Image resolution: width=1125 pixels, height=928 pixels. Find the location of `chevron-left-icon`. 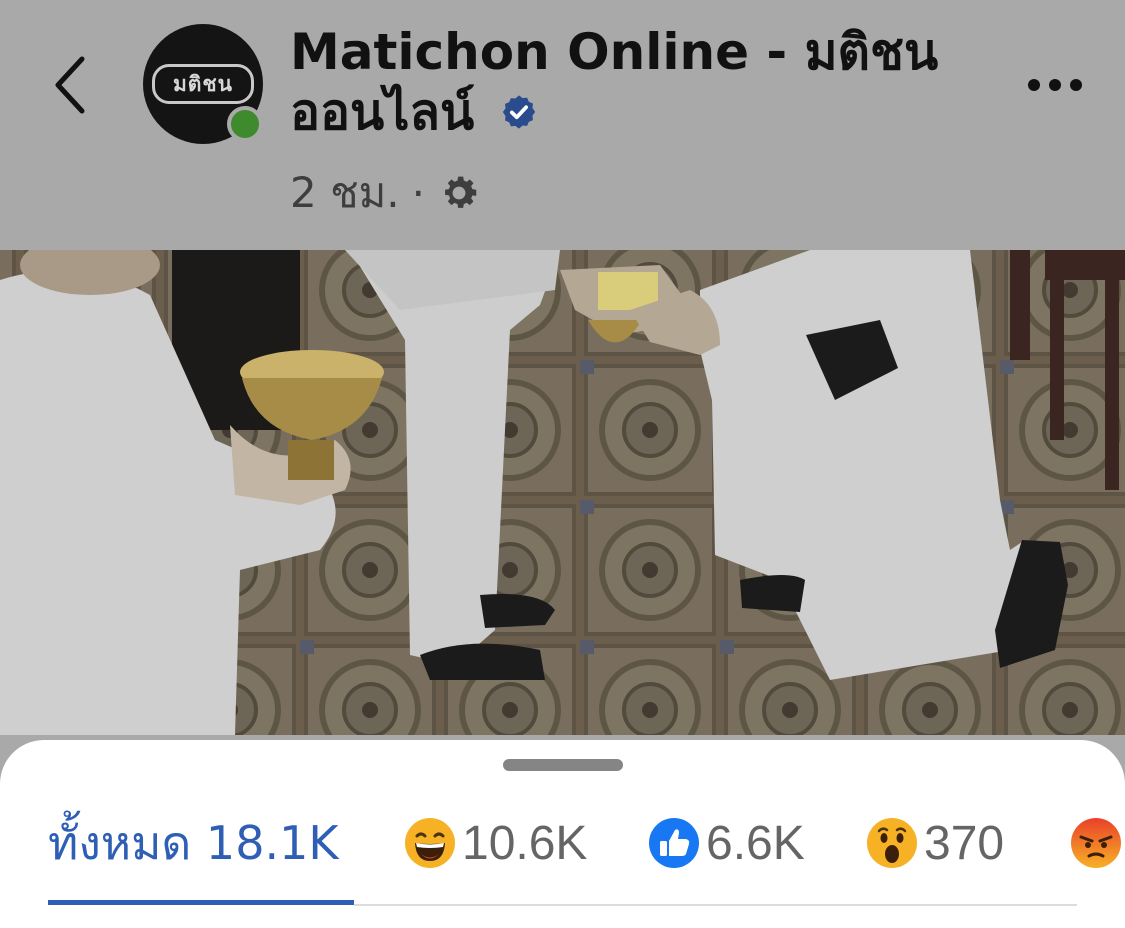

chevron-left-icon is located at coordinates (70, 85).